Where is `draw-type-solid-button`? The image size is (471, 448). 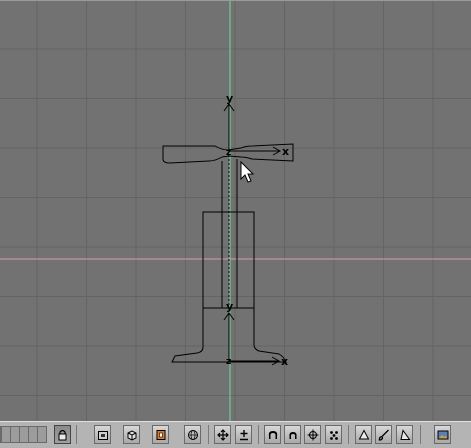 draw-type-solid-button is located at coordinates (131, 434).